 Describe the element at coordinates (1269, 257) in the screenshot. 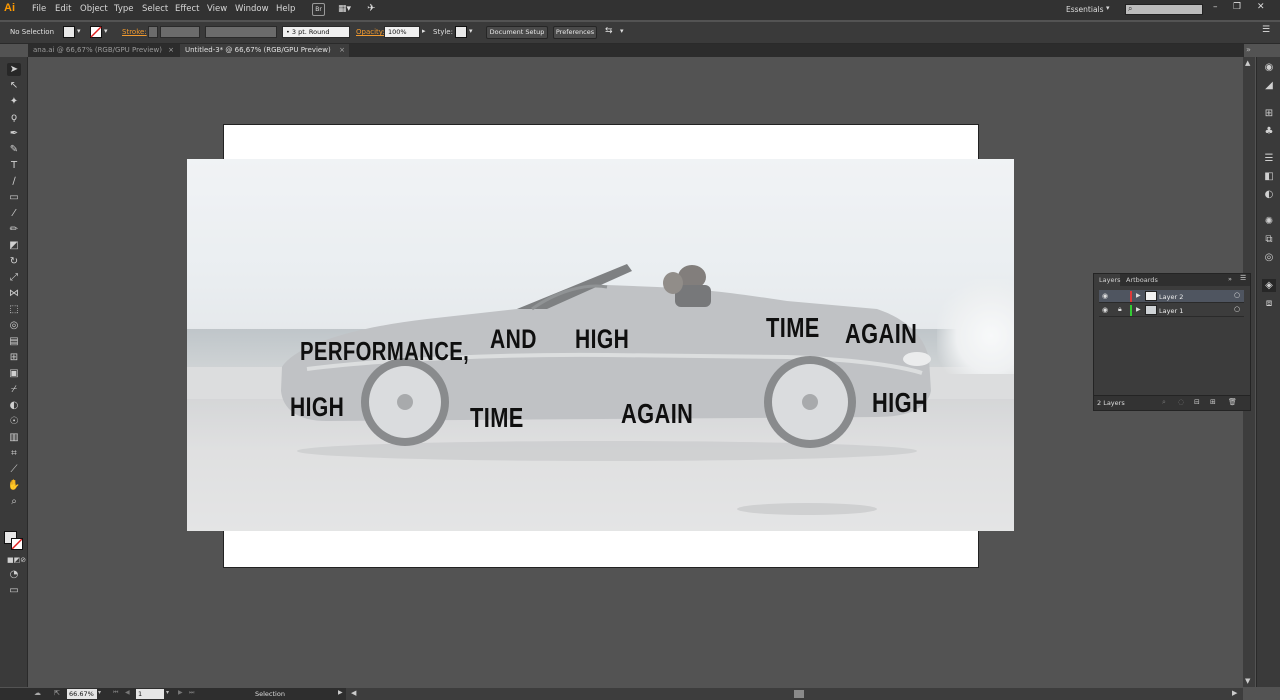

I see `cc-libraries-icon: ◎` at that location.